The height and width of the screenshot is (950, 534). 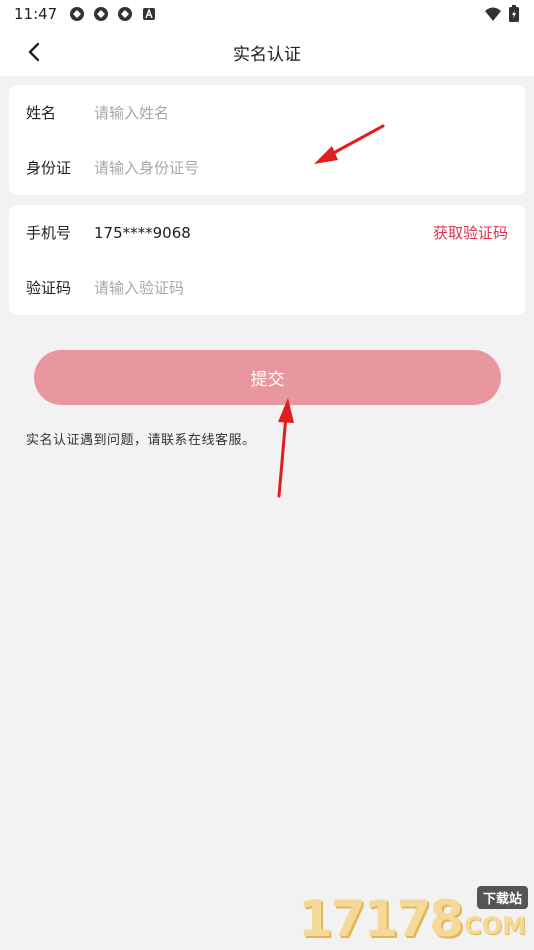 What do you see at coordinates (502, 897) in the screenshot?
I see `watermark-tag: 下载站` at bounding box center [502, 897].